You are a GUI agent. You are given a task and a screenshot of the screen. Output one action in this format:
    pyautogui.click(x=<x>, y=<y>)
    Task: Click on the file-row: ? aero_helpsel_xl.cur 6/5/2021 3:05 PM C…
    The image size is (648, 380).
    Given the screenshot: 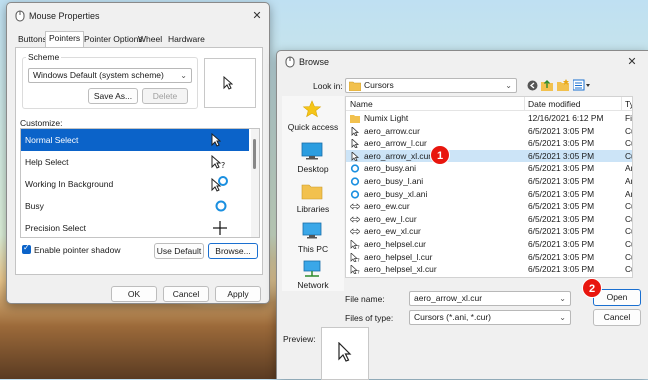 What is the action you would take?
    pyautogui.click(x=489, y=269)
    